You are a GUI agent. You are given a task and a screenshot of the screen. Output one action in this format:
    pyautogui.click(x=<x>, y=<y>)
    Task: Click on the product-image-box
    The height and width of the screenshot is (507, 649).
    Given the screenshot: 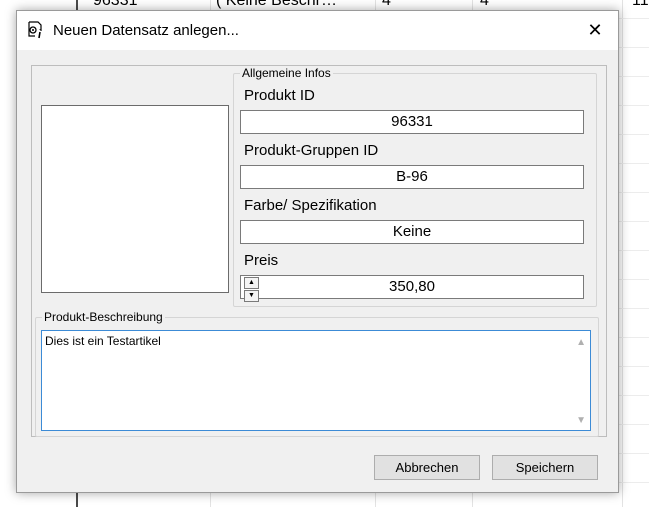 What is the action you would take?
    pyautogui.click(x=135, y=199)
    